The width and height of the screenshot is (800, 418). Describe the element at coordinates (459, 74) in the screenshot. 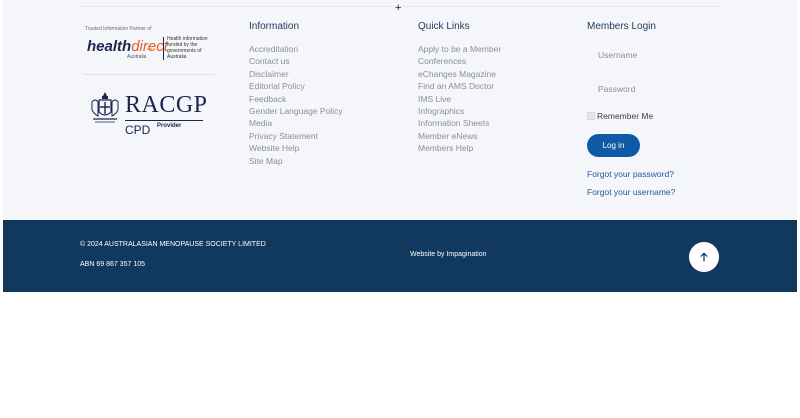

I see `quick-link-echanges-magazine: eChanges Magazine` at that location.